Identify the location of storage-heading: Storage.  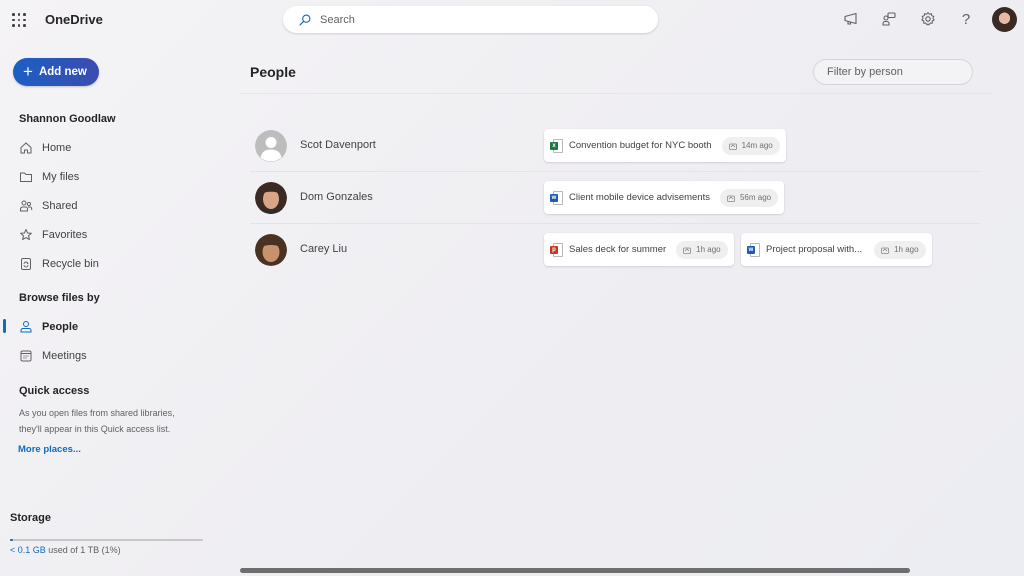
(30, 518).